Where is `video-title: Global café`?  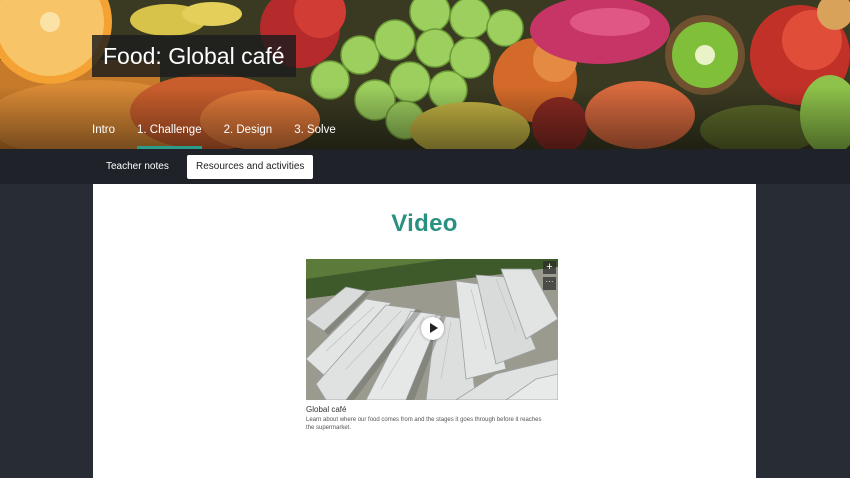 video-title: Global café is located at coordinates (326, 409).